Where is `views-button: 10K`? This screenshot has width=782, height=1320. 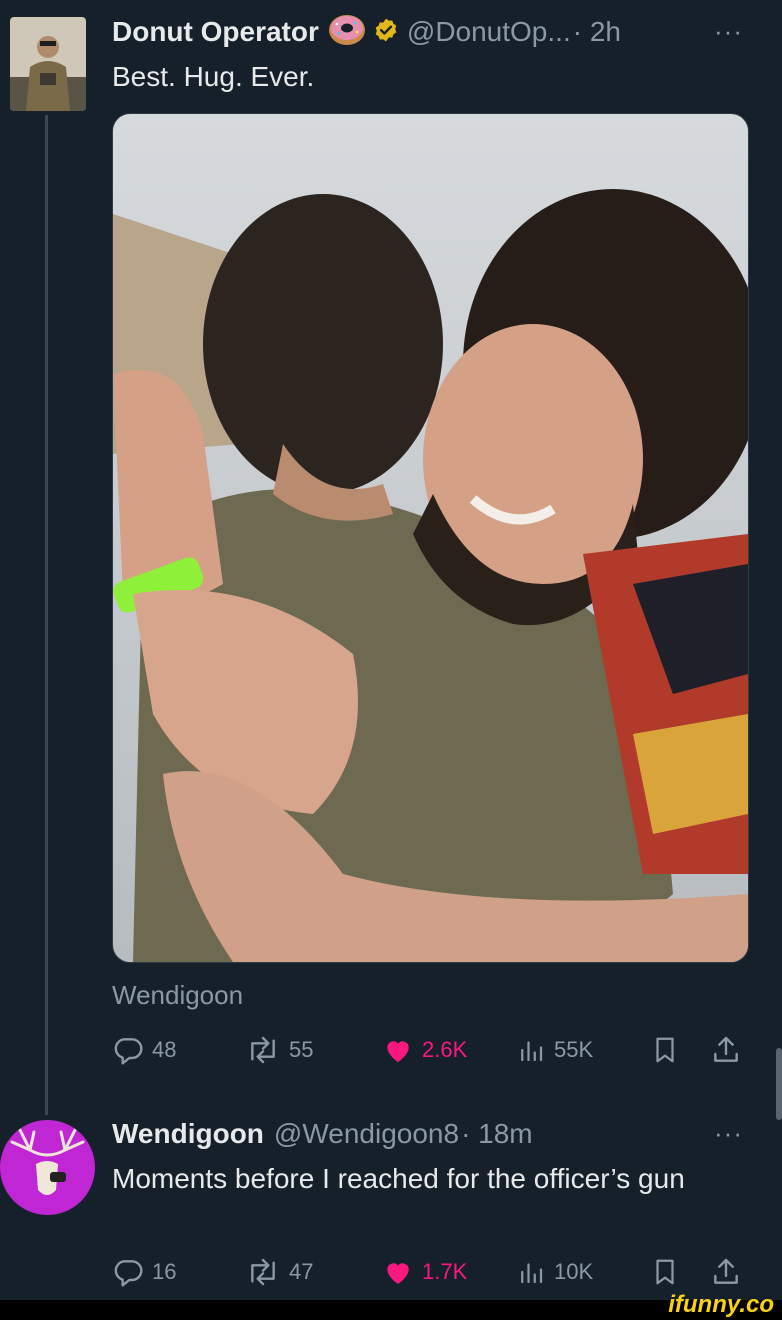
views-button: 10K is located at coordinates (554, 1272).